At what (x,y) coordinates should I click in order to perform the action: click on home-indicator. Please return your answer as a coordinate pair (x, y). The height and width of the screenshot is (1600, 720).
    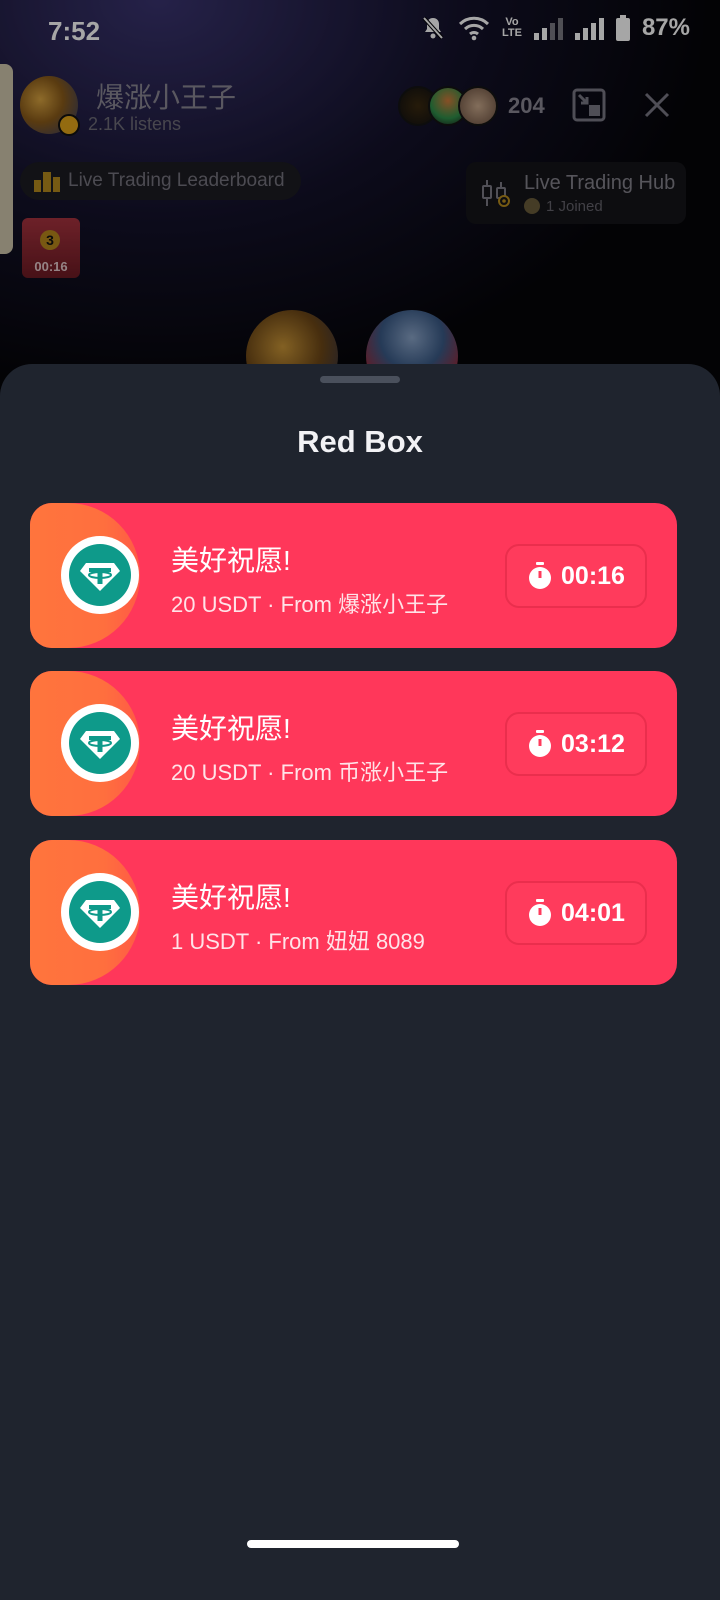
    Looking at the image, I should click on (353, 1544).